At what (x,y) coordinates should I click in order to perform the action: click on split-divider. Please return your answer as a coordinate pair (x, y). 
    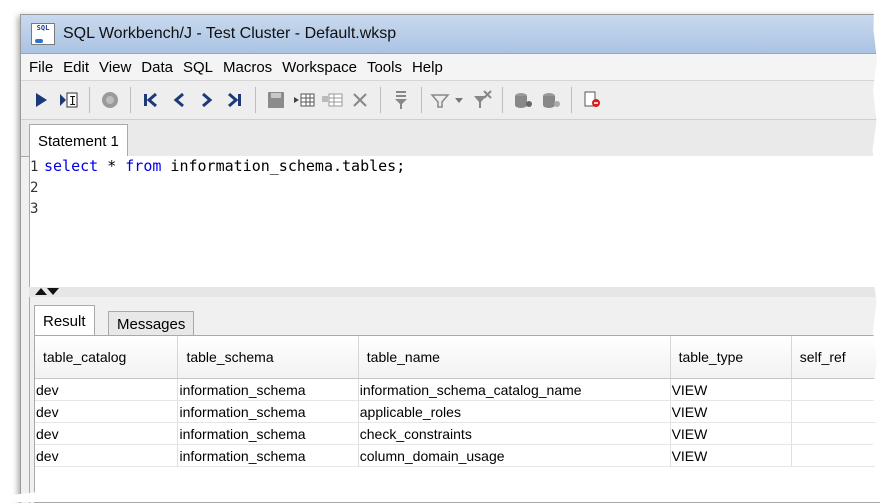
    Looking at the image, I should click on (454, 292).